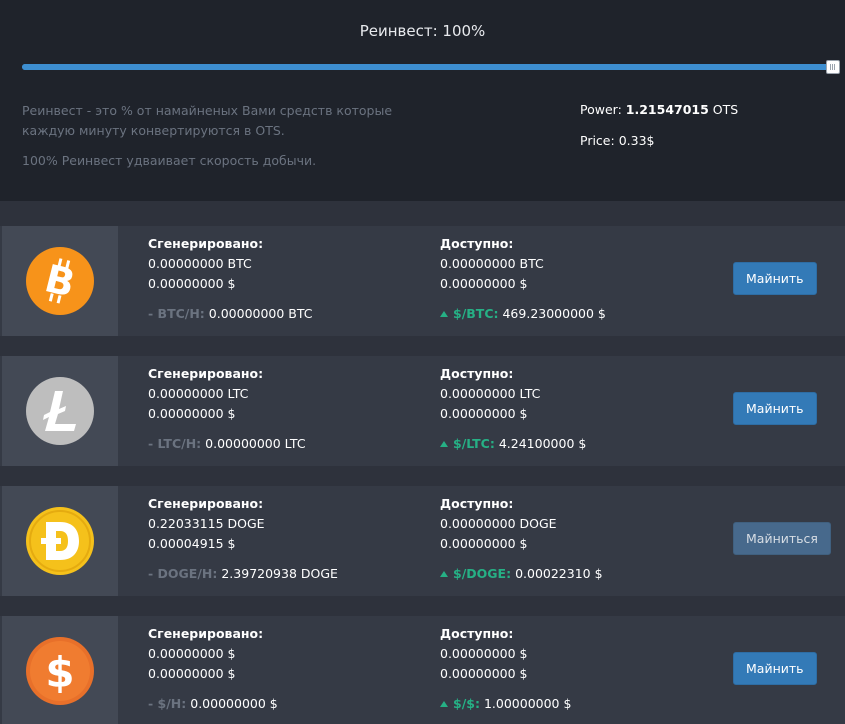 The image size is (845, 724). I want to click on coin-price: $/$: 1.00000000 $, so click(505, 704).